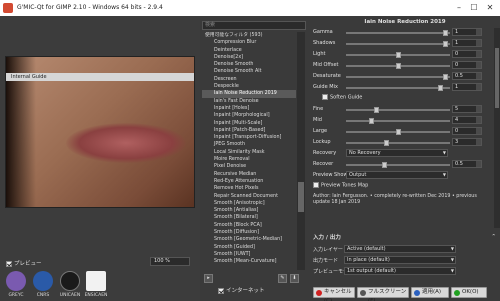  What do you see at coordinates (249, 188) in the screenshot?
I see `filter-item: Remove Hot Pixels` at bounding box center [249, 188].